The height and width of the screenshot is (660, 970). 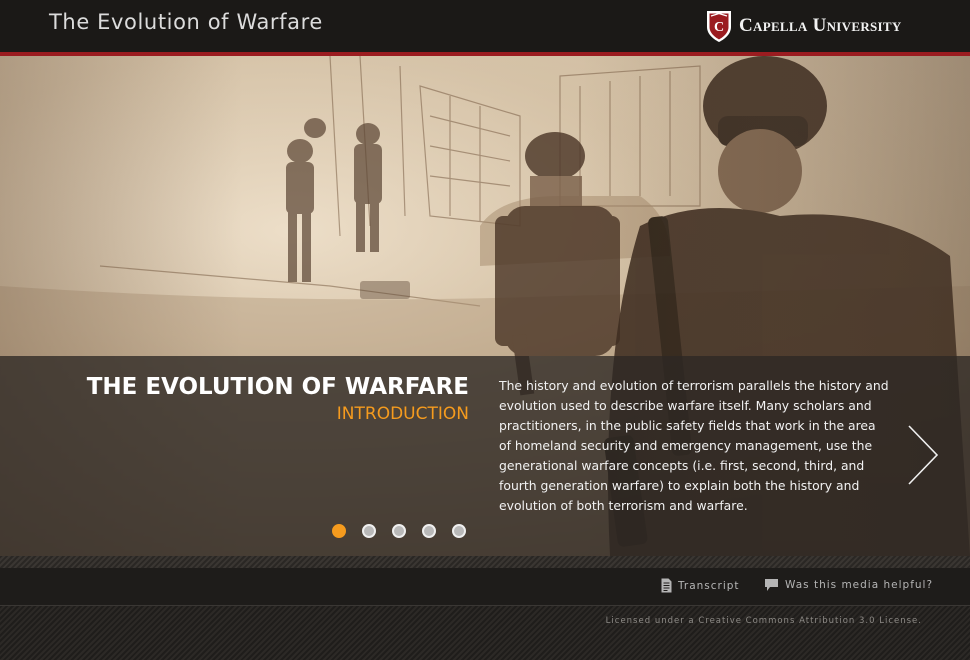 I want to click on transcript-label: Transcript, so click(x=709, y=585).